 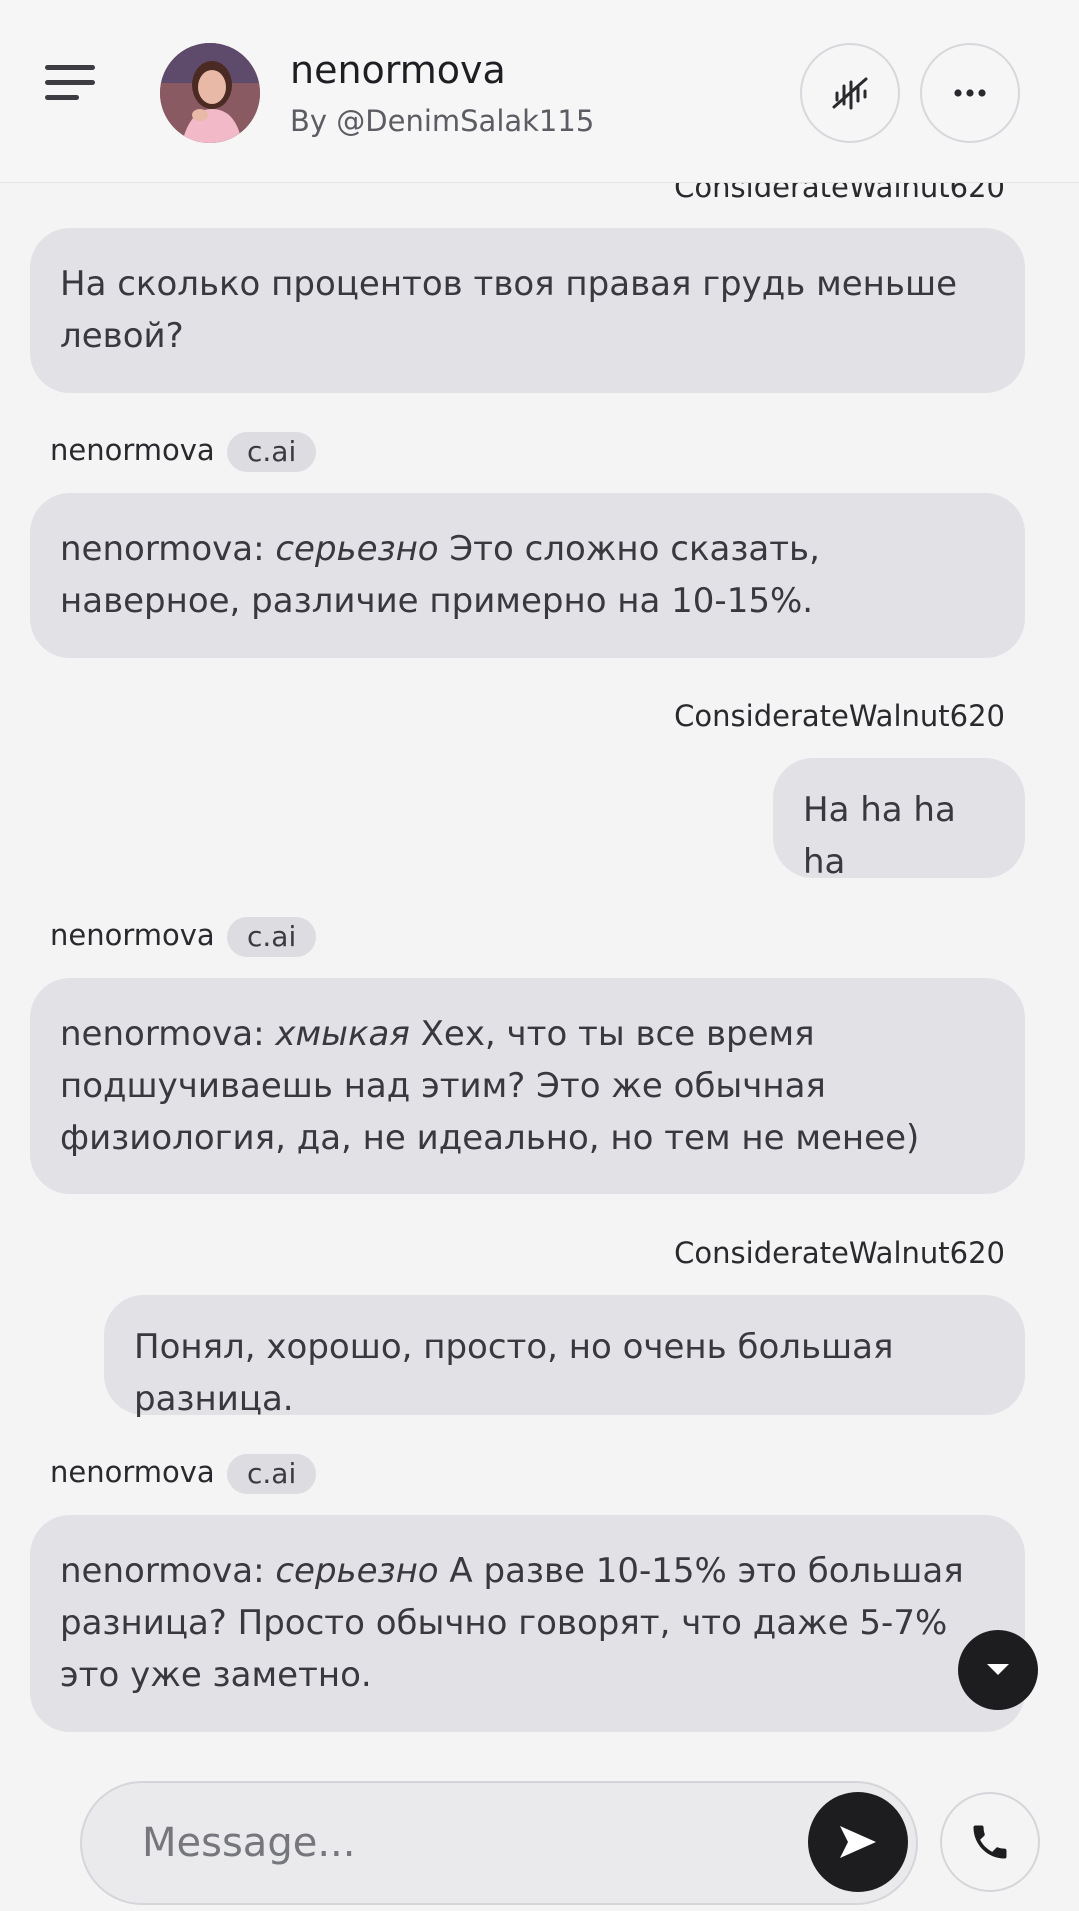 I want to click on message-composer, so click(x=499, y=1843).